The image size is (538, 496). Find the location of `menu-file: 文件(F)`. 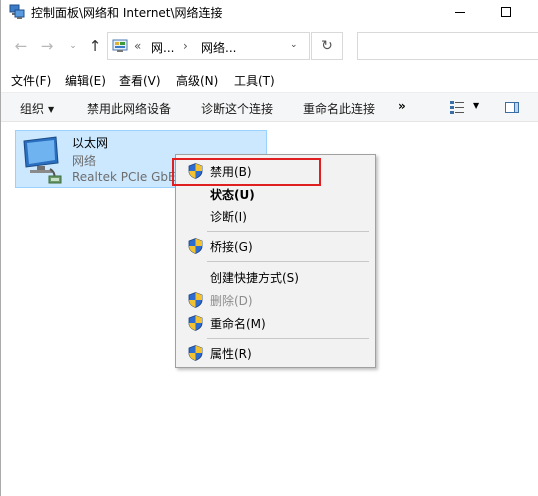

menu-file: 文件(F) is located at coordinates (31, 80).